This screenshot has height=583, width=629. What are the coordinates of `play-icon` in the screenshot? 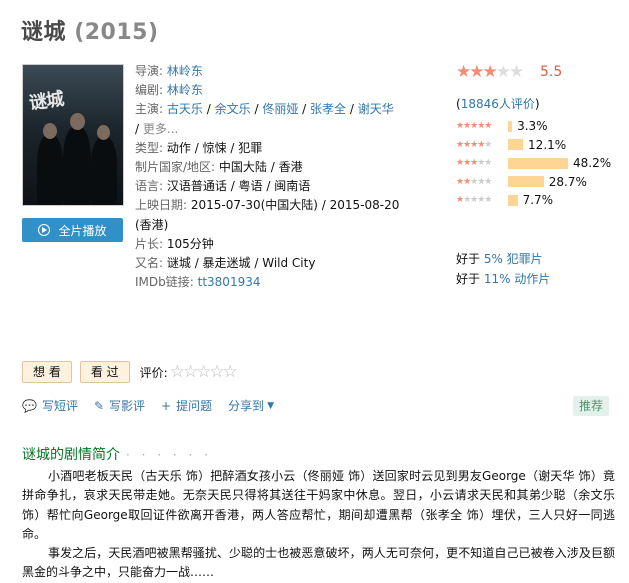 It's located at (44, 230).